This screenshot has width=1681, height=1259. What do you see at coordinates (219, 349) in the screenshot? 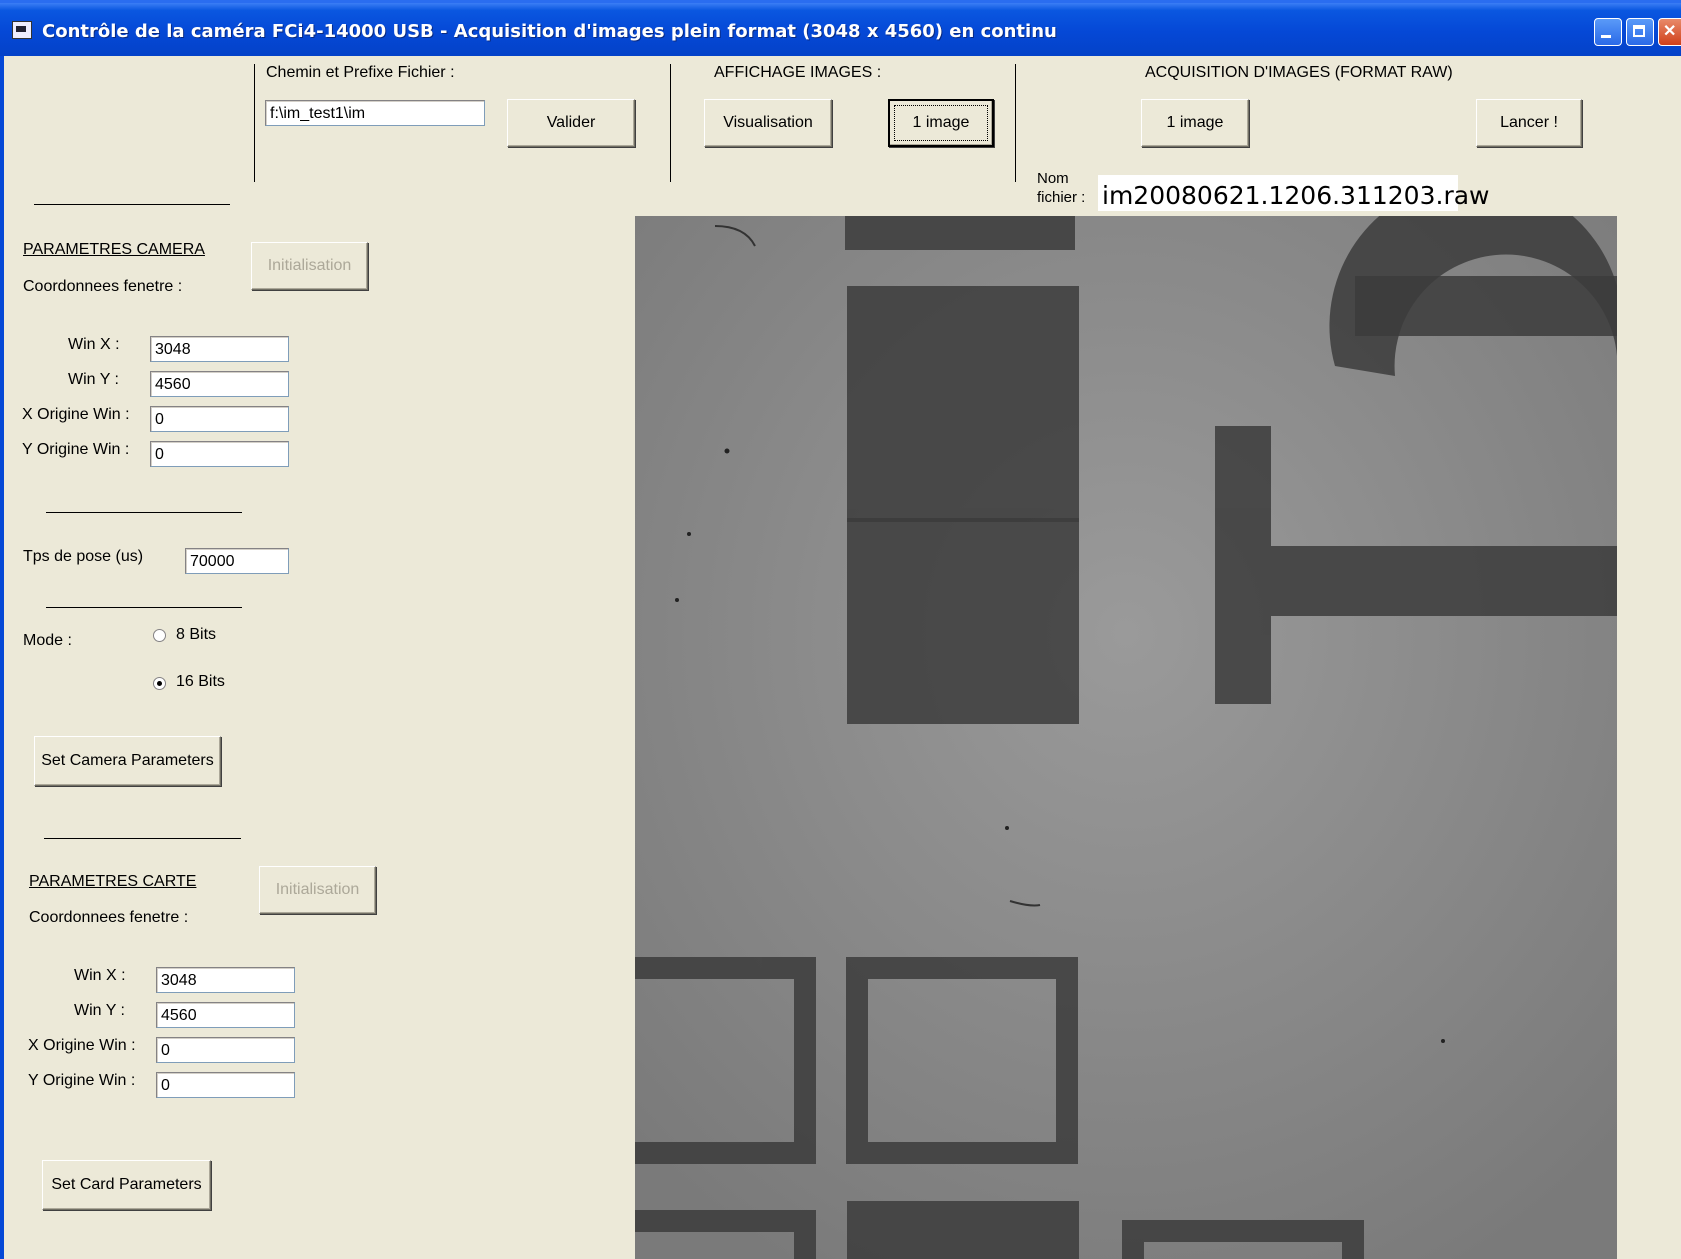
I see `camera-winx-input: 3048` at bounding box center [219, 349].